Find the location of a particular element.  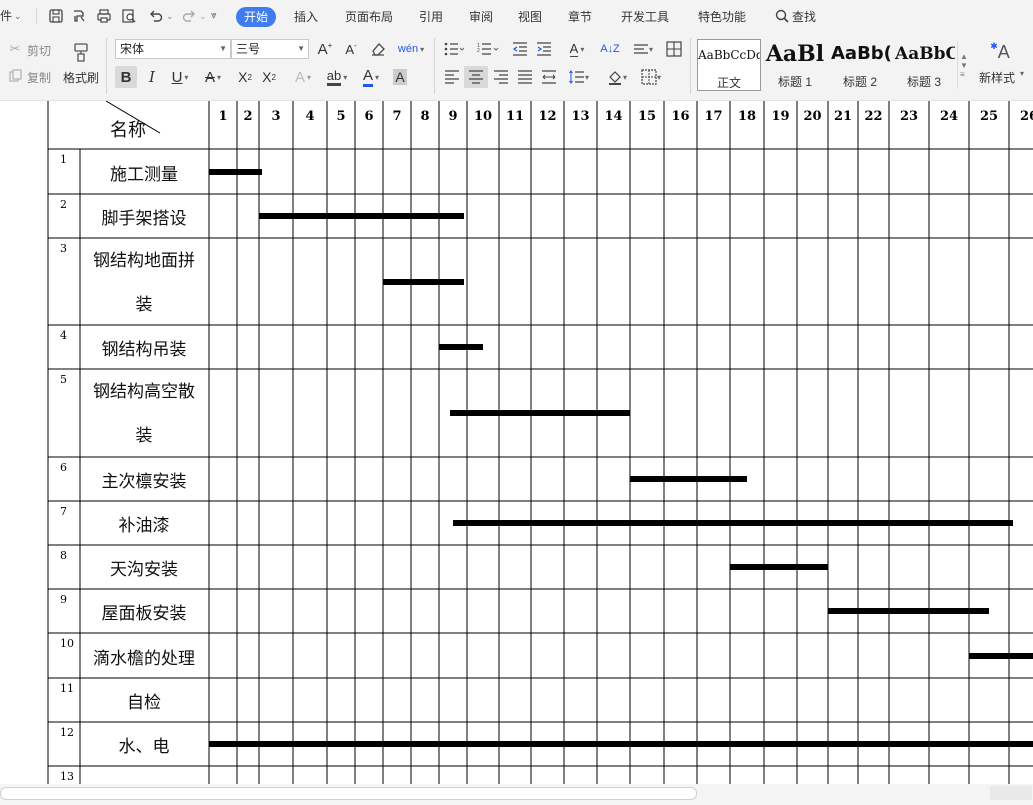

day-header-5: 5 is located at coordinates (341, 116).